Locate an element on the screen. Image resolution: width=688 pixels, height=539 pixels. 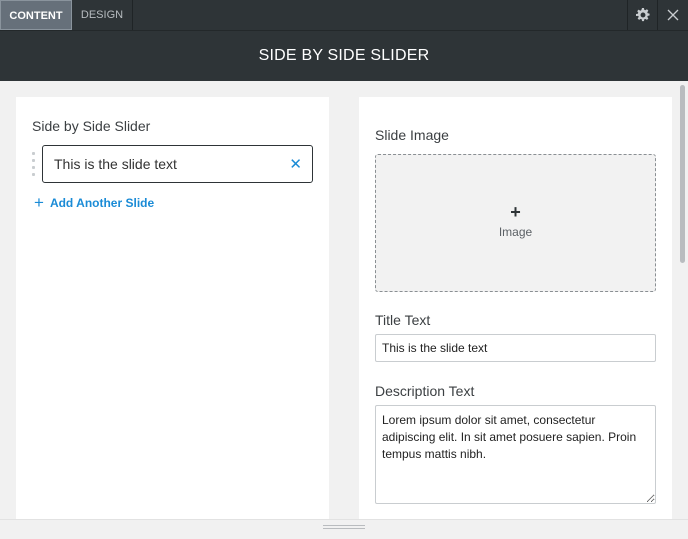
tab-content: Content is located at coordinates (36, 15).